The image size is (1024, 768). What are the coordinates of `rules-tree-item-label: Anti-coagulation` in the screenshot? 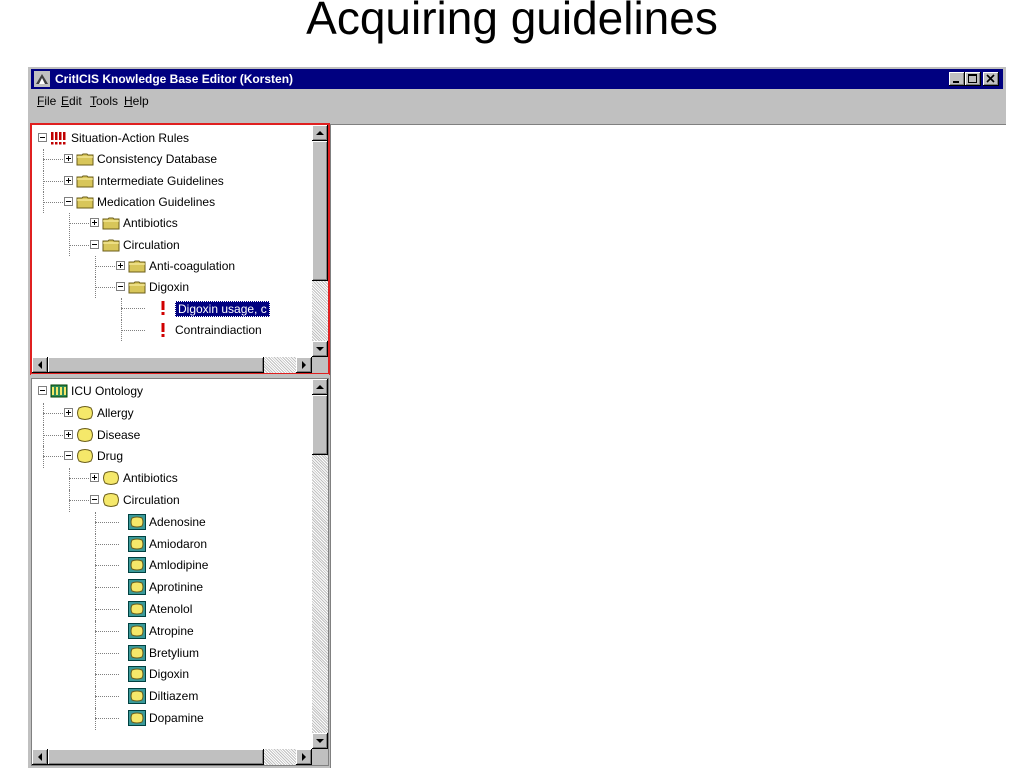 It's located at (192, 265).